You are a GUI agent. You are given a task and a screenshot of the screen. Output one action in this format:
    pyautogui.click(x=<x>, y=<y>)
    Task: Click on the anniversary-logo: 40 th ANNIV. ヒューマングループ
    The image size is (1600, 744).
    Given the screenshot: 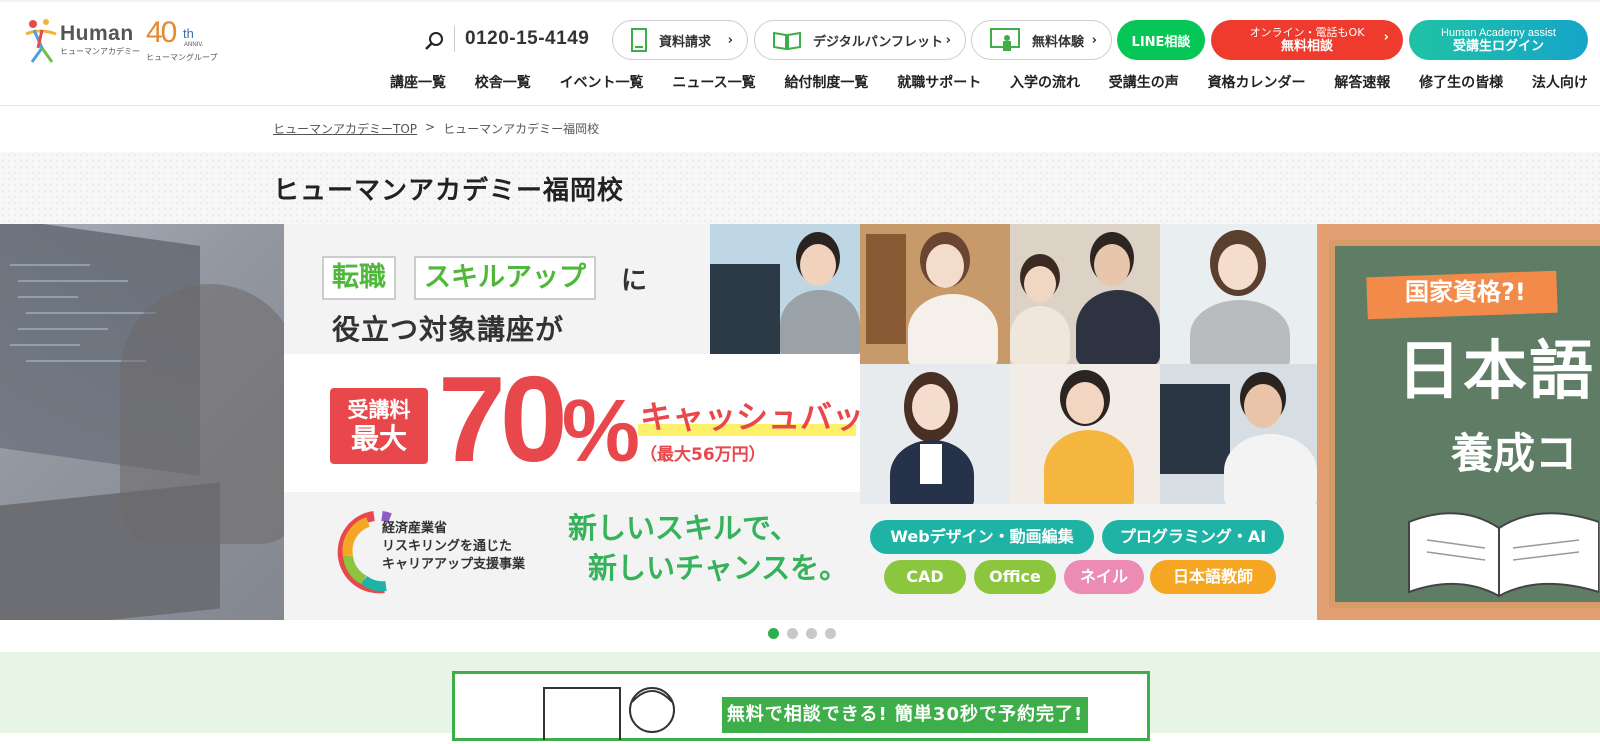 What is the action you would take?
    pyautogui.click(x=182, y=39)
    